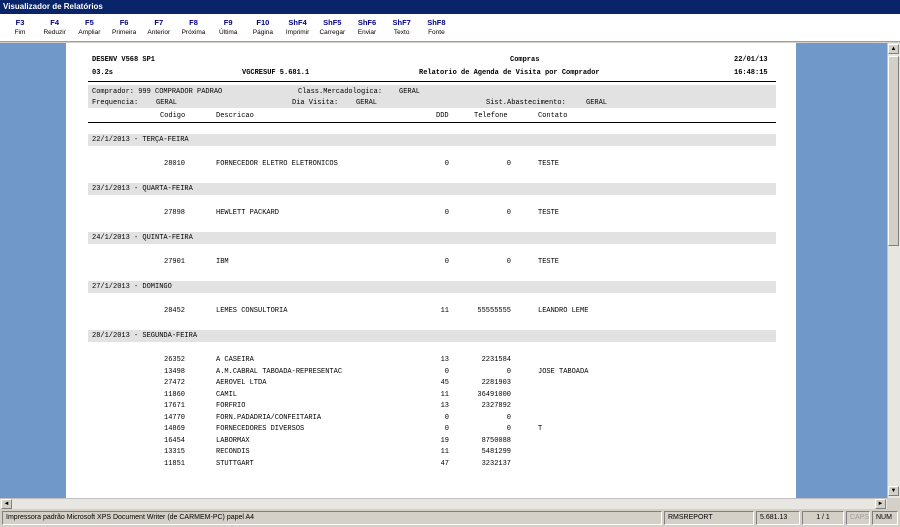 This screenshot has height=527, width=900. What do you see at coordinates (436, 22) in the screenshot?
I see `toolbar-key: ShF8` at bounding box center [436, 22].